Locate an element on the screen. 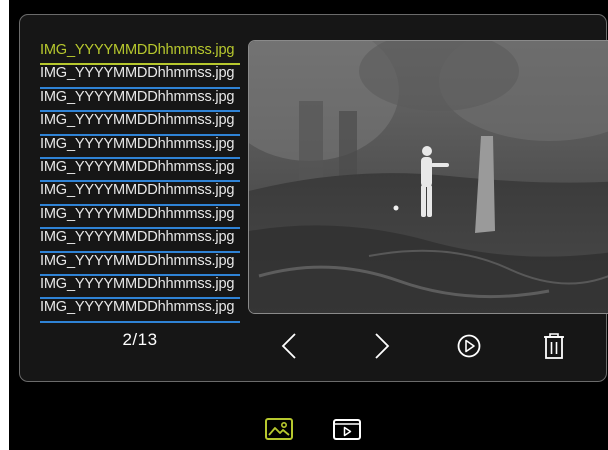  trash-icon is located at coordinates (554, 346).